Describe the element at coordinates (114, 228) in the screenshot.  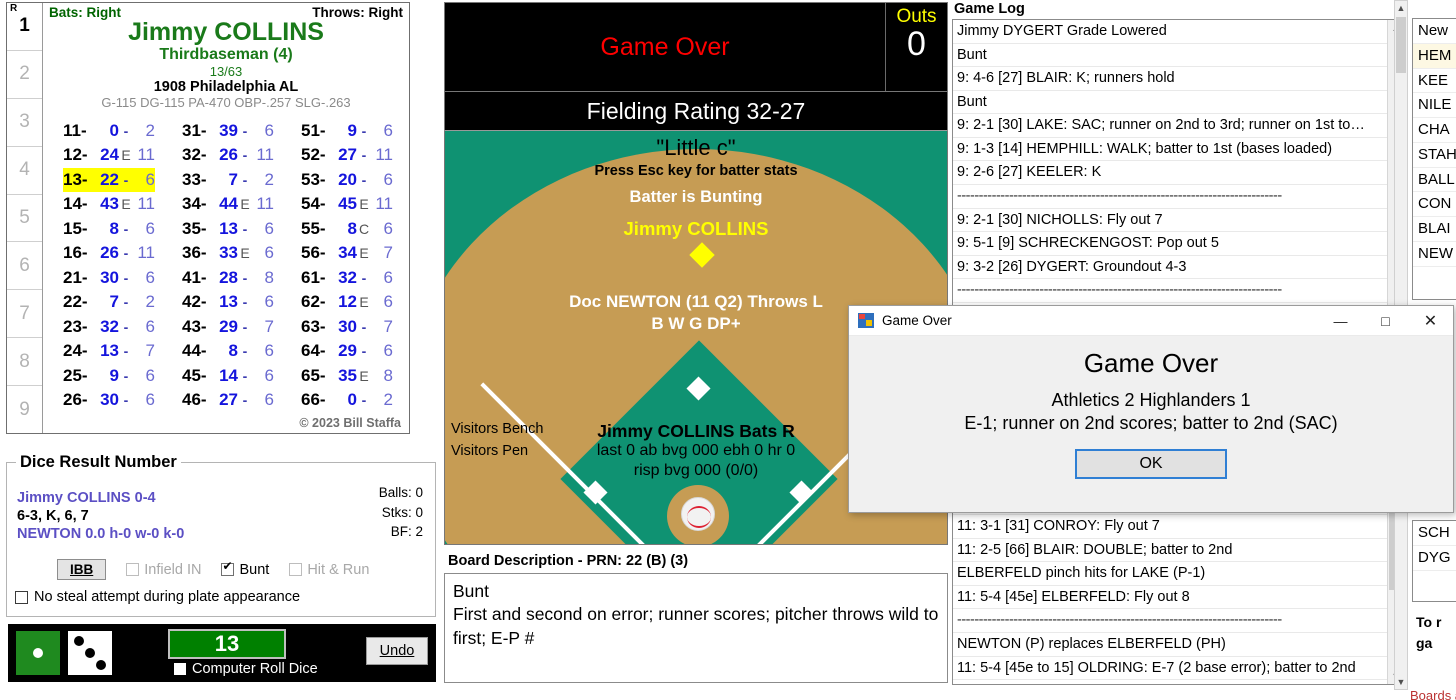
I see `grid-value: 8` at that location.